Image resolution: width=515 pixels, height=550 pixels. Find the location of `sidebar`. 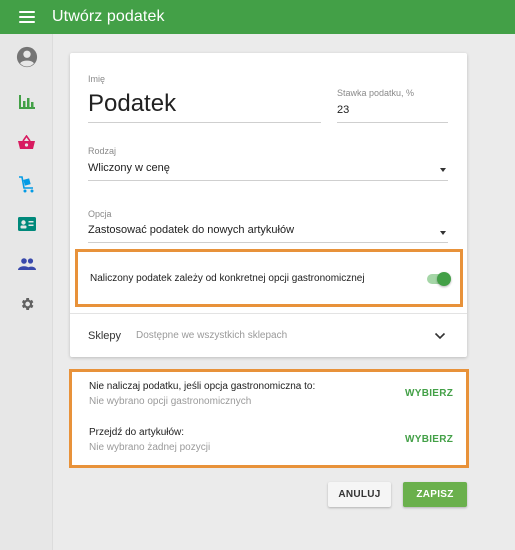

sidebar is located at coordinates (26, 292).